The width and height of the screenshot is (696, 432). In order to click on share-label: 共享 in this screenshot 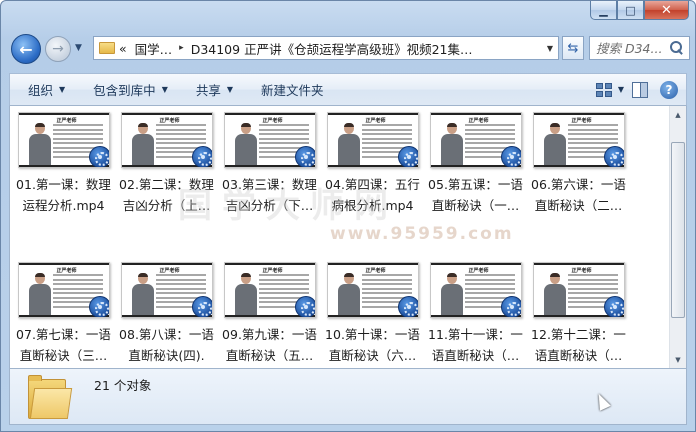, I will do `click(208, 90)`.